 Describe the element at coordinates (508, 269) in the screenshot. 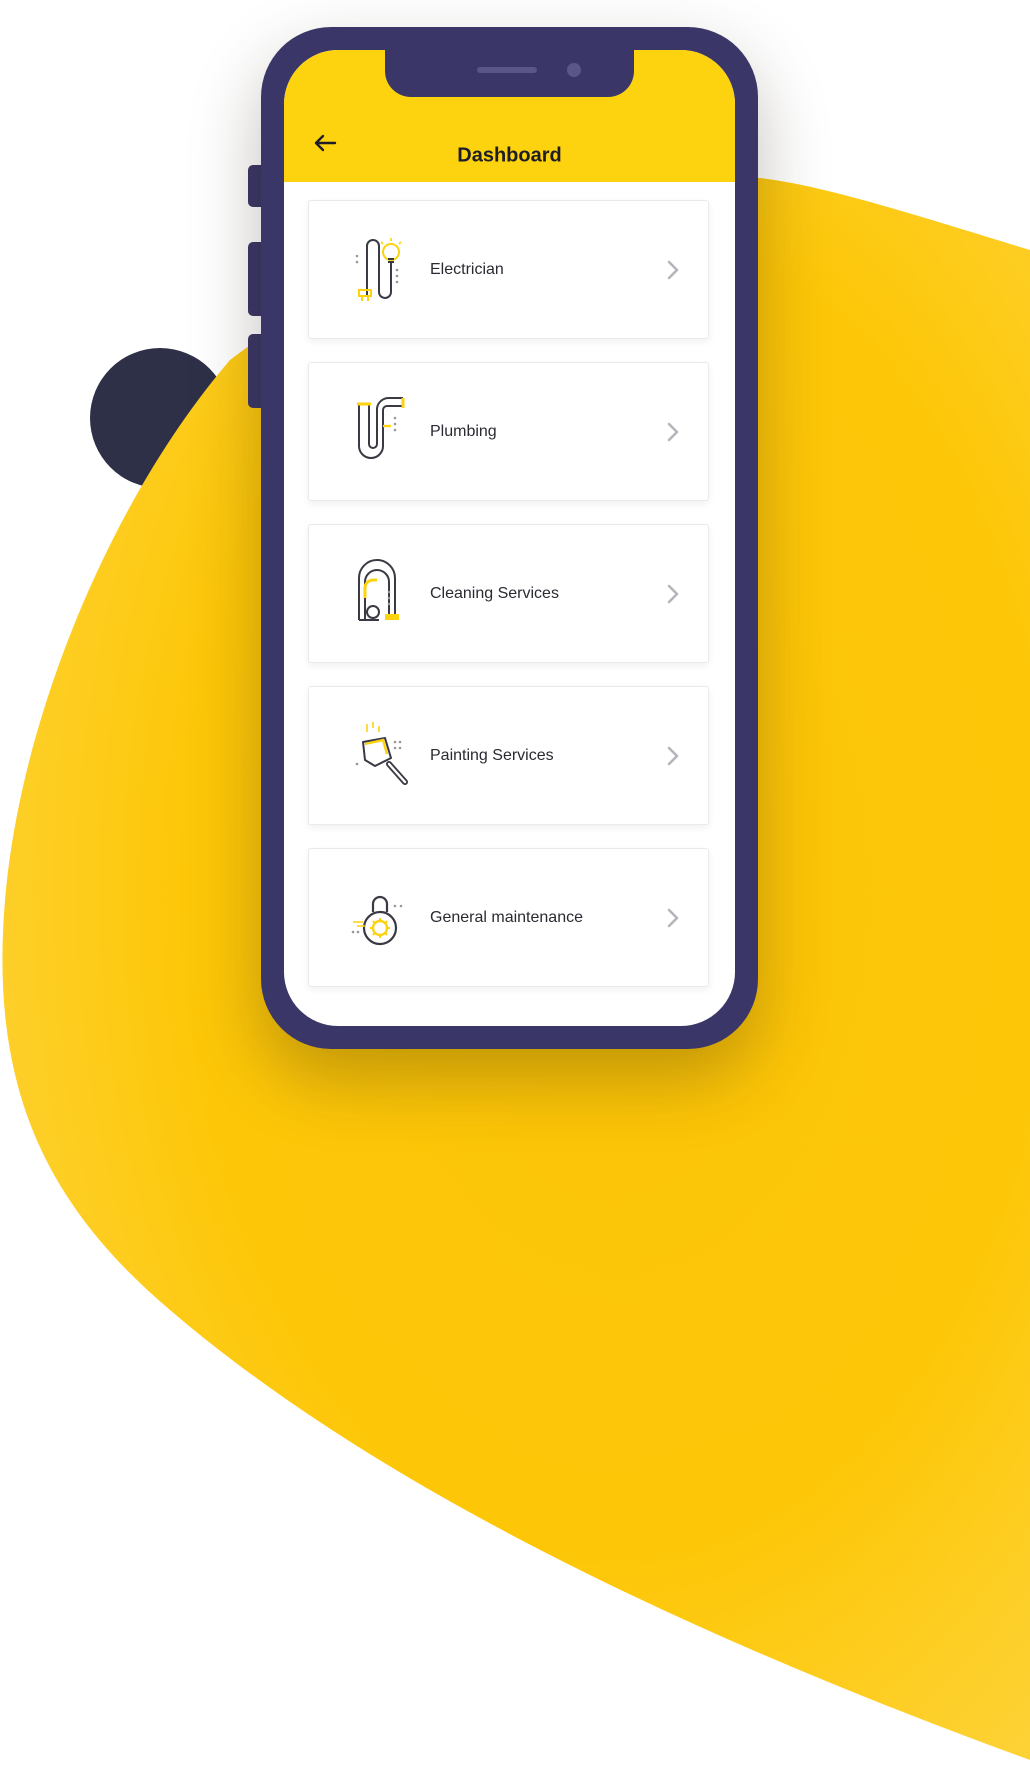

I see `service-item-electrician: Electrician` at that location.